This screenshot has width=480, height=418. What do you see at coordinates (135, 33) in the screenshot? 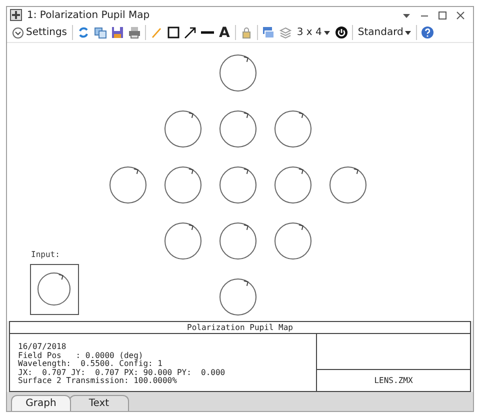
I see `print-icon` at bounding box center [135, 33].